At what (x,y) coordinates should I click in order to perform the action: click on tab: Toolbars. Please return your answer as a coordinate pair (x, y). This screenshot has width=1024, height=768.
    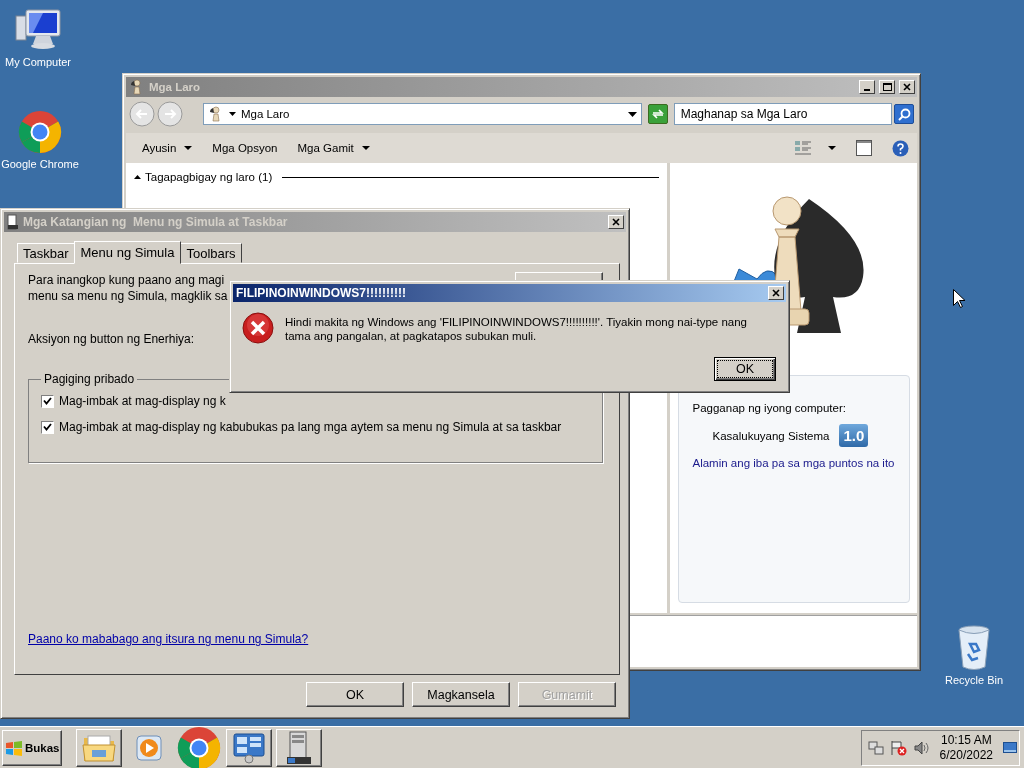
    Looking at the image, I should click on (211, 253).